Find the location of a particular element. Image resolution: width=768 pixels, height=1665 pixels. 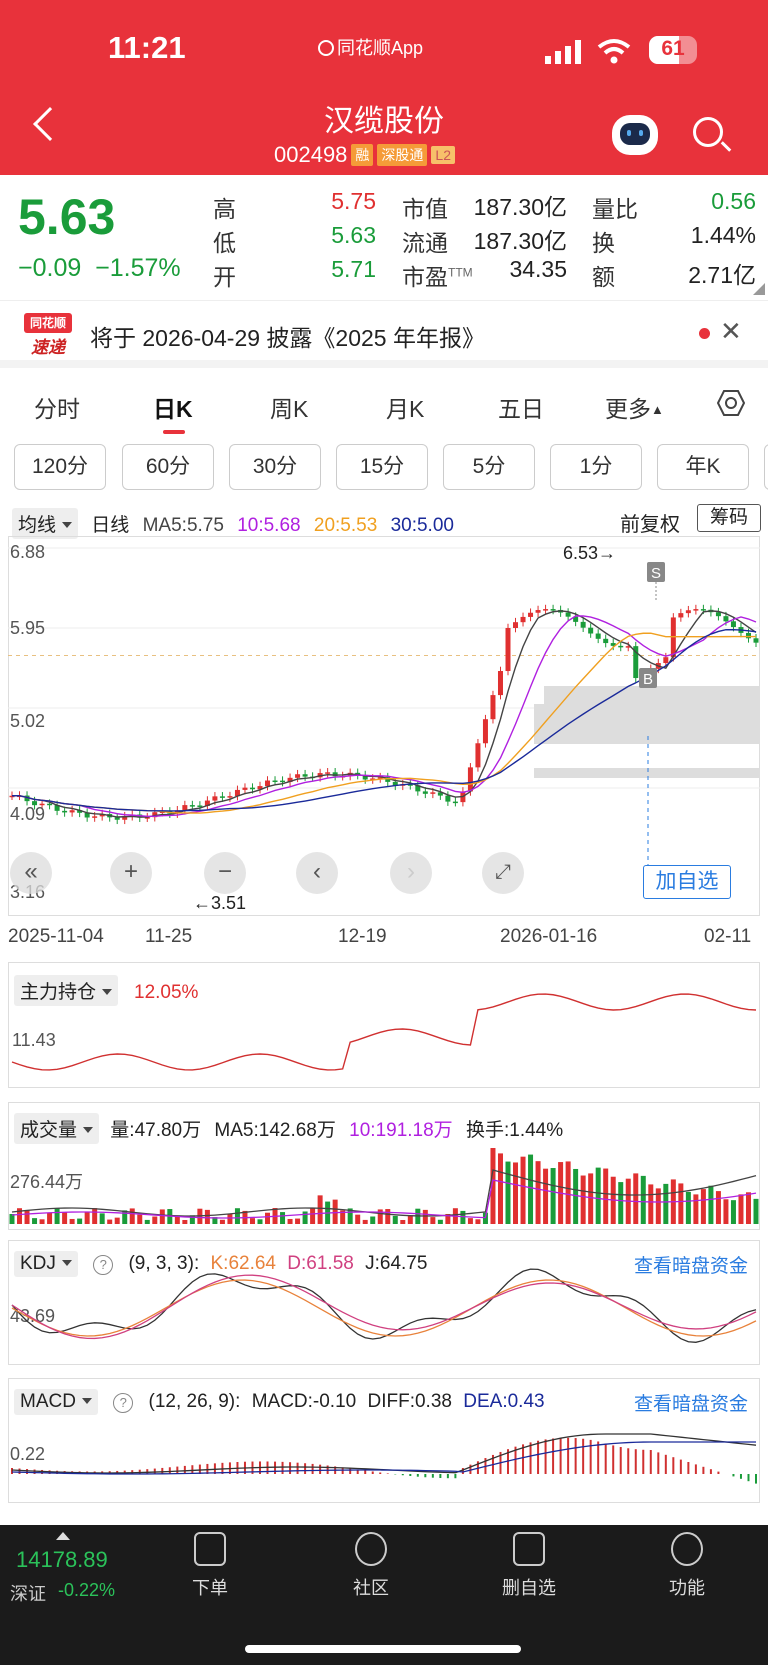

date-label-4: 2026-01-16 is located at coordinates (549, 936).